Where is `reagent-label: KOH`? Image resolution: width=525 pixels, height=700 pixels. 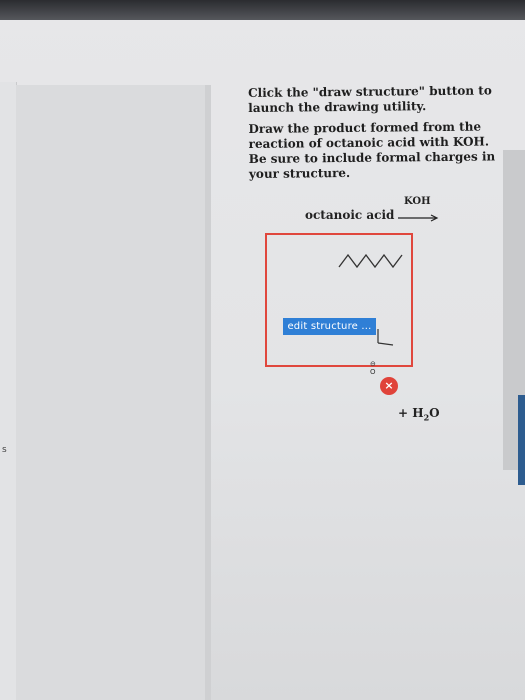
reagent-label: KOH is located at coordinates (417, 201).